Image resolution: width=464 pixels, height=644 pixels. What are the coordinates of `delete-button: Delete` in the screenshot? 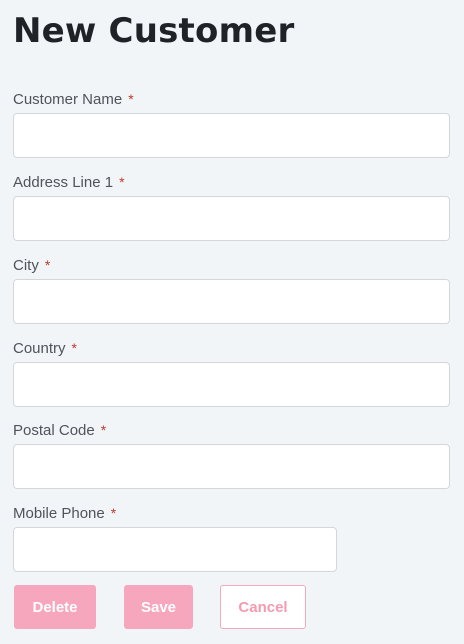 It's located at (55, 607).